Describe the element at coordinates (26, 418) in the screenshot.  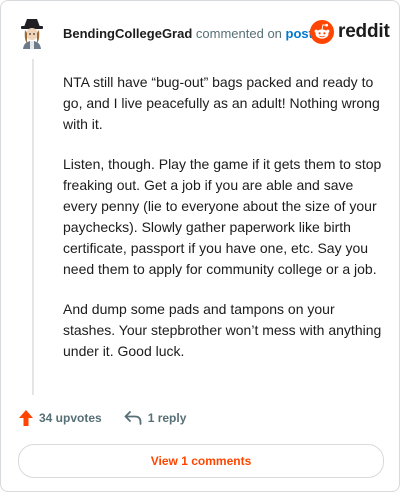
I see `upvote-arrow-icon` at that location.